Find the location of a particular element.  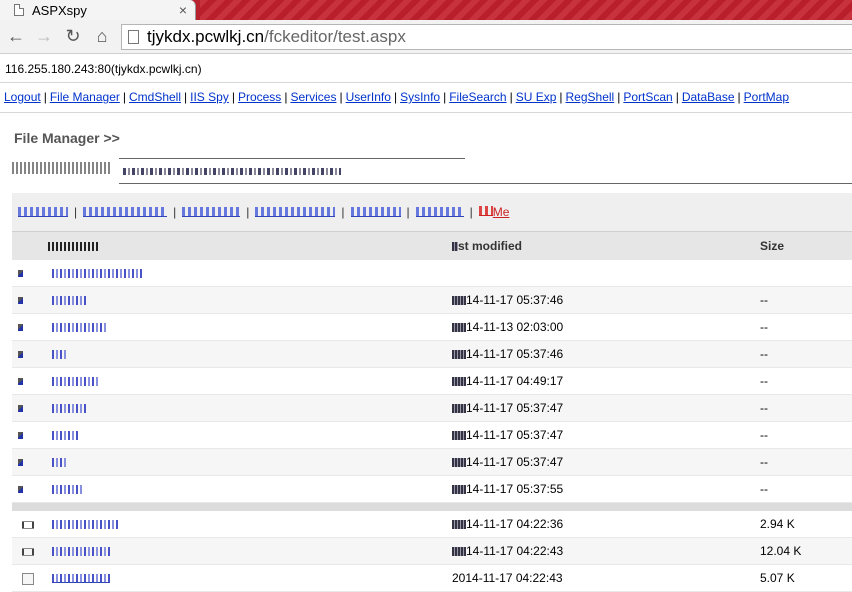

menu-process: Process is located at coordinates (259, 97).